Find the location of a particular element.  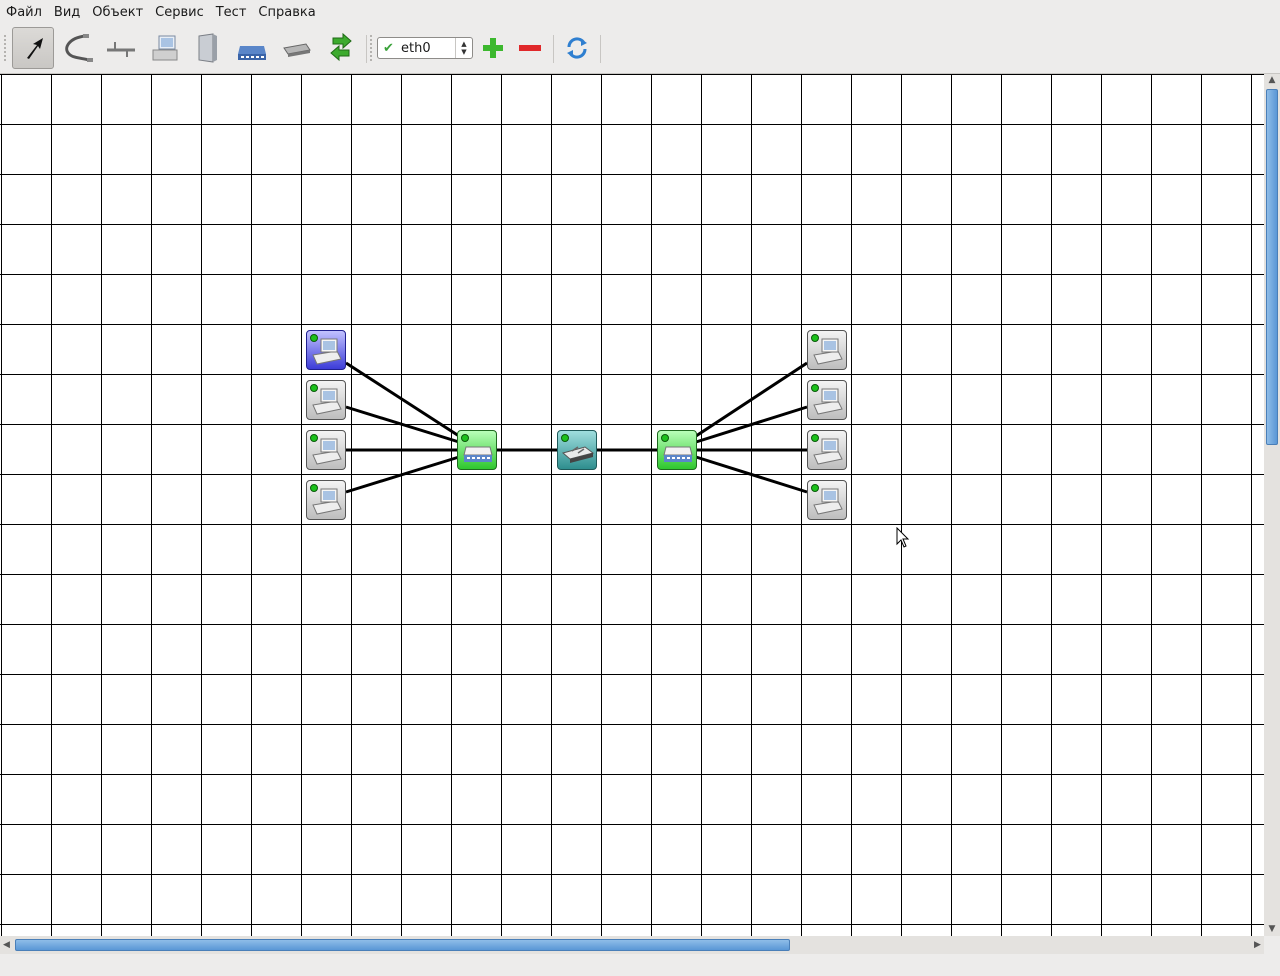

refresh-icon is located at coordinates (577, 48).